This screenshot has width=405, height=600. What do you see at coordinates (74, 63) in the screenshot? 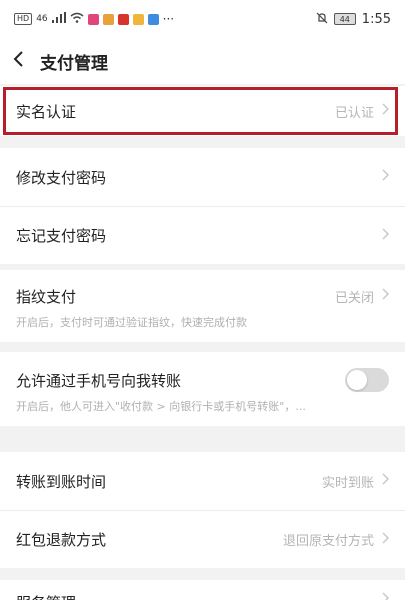
I see `page-title: 支付管理` at bounding box center [74, 63].